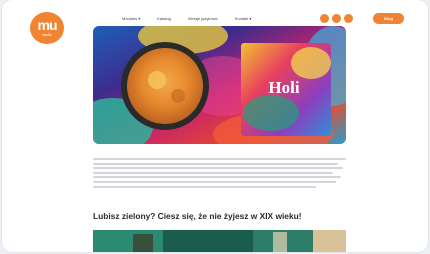 The image size is (430, 254). What do you see at coordinates (131, 18) in the screenshot?
I see `nav-item-modules: Modules ▾` at bounding box center [131, 18].